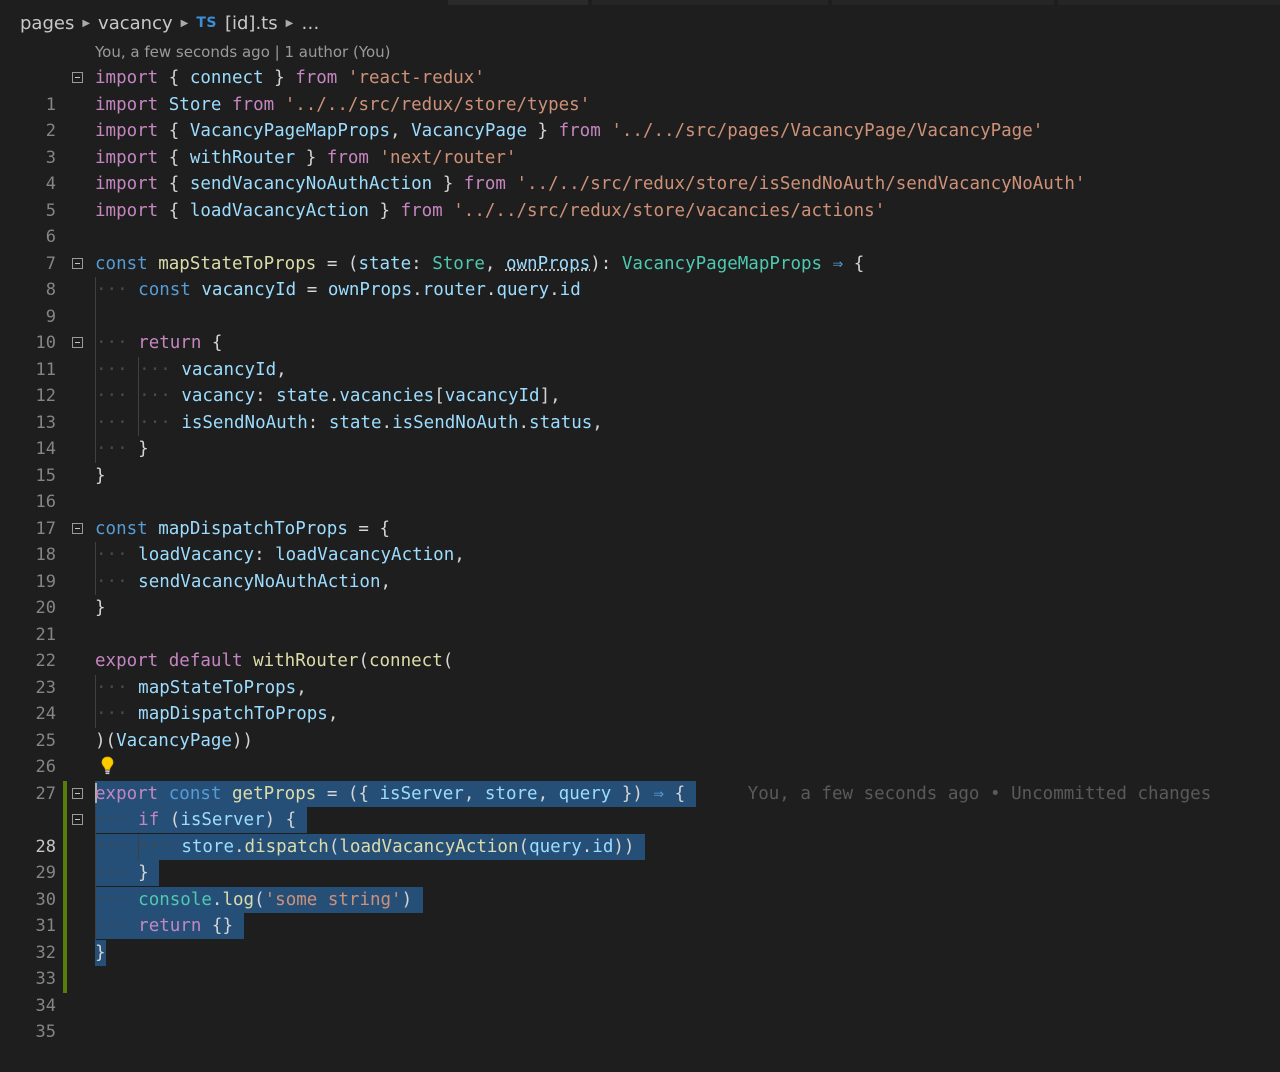 This screenshot has width=1280, height=1072. I want to click on code-line: 31 ··· }, so click(640, 898).